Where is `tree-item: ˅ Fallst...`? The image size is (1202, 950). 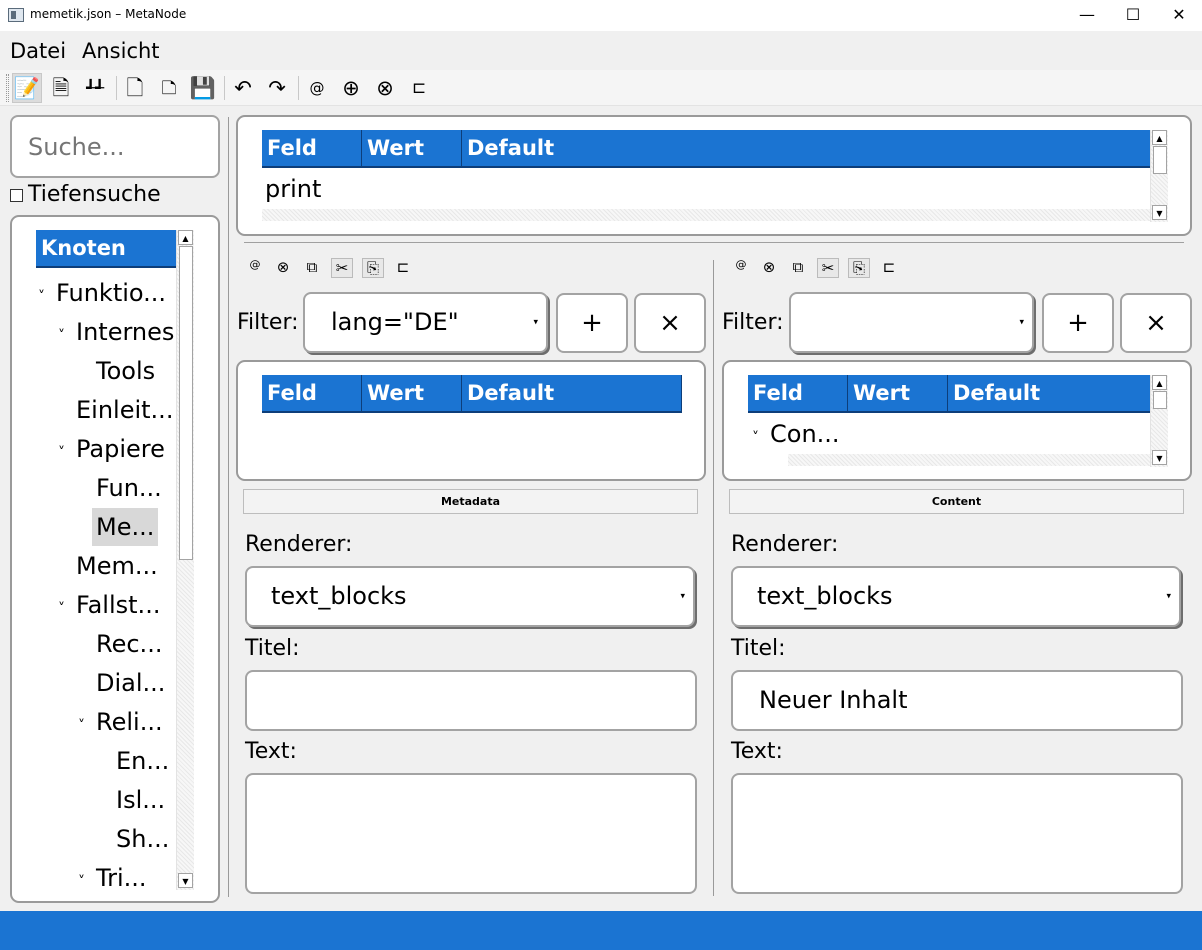
tree-item: ˅ Fallst... is located at coordinates (109, 605).